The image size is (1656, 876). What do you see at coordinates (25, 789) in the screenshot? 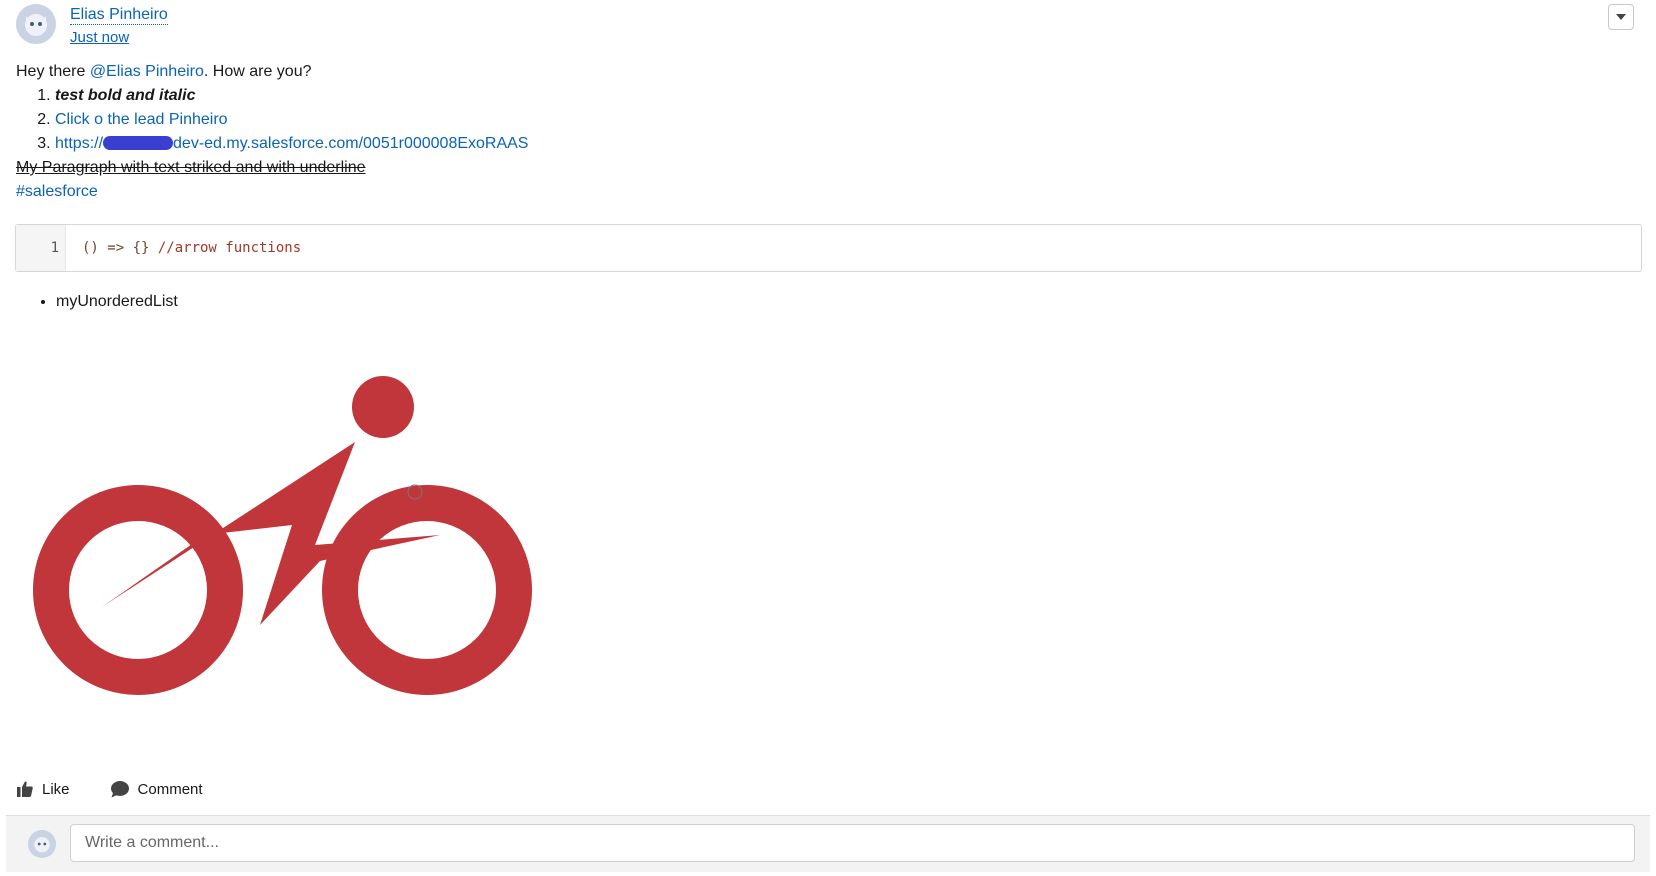
I see `thumbs-up-icon` at bounding box center [25, 789].